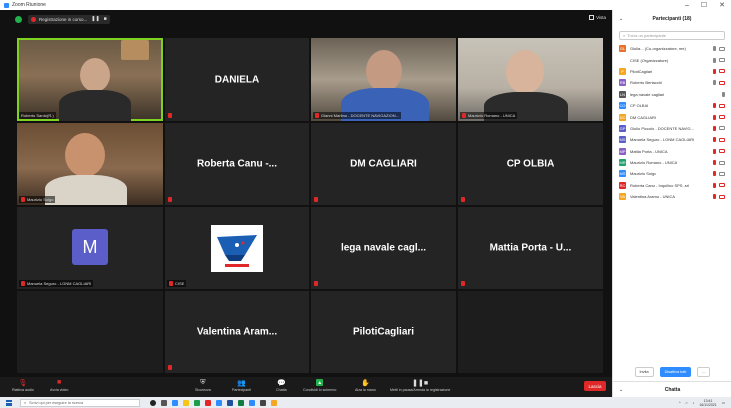 This screenshot has height=408, width=731. Describe the element at coordinates (59, 390) in the screenshot. I see `start-video-label: Avvia video` at that location.